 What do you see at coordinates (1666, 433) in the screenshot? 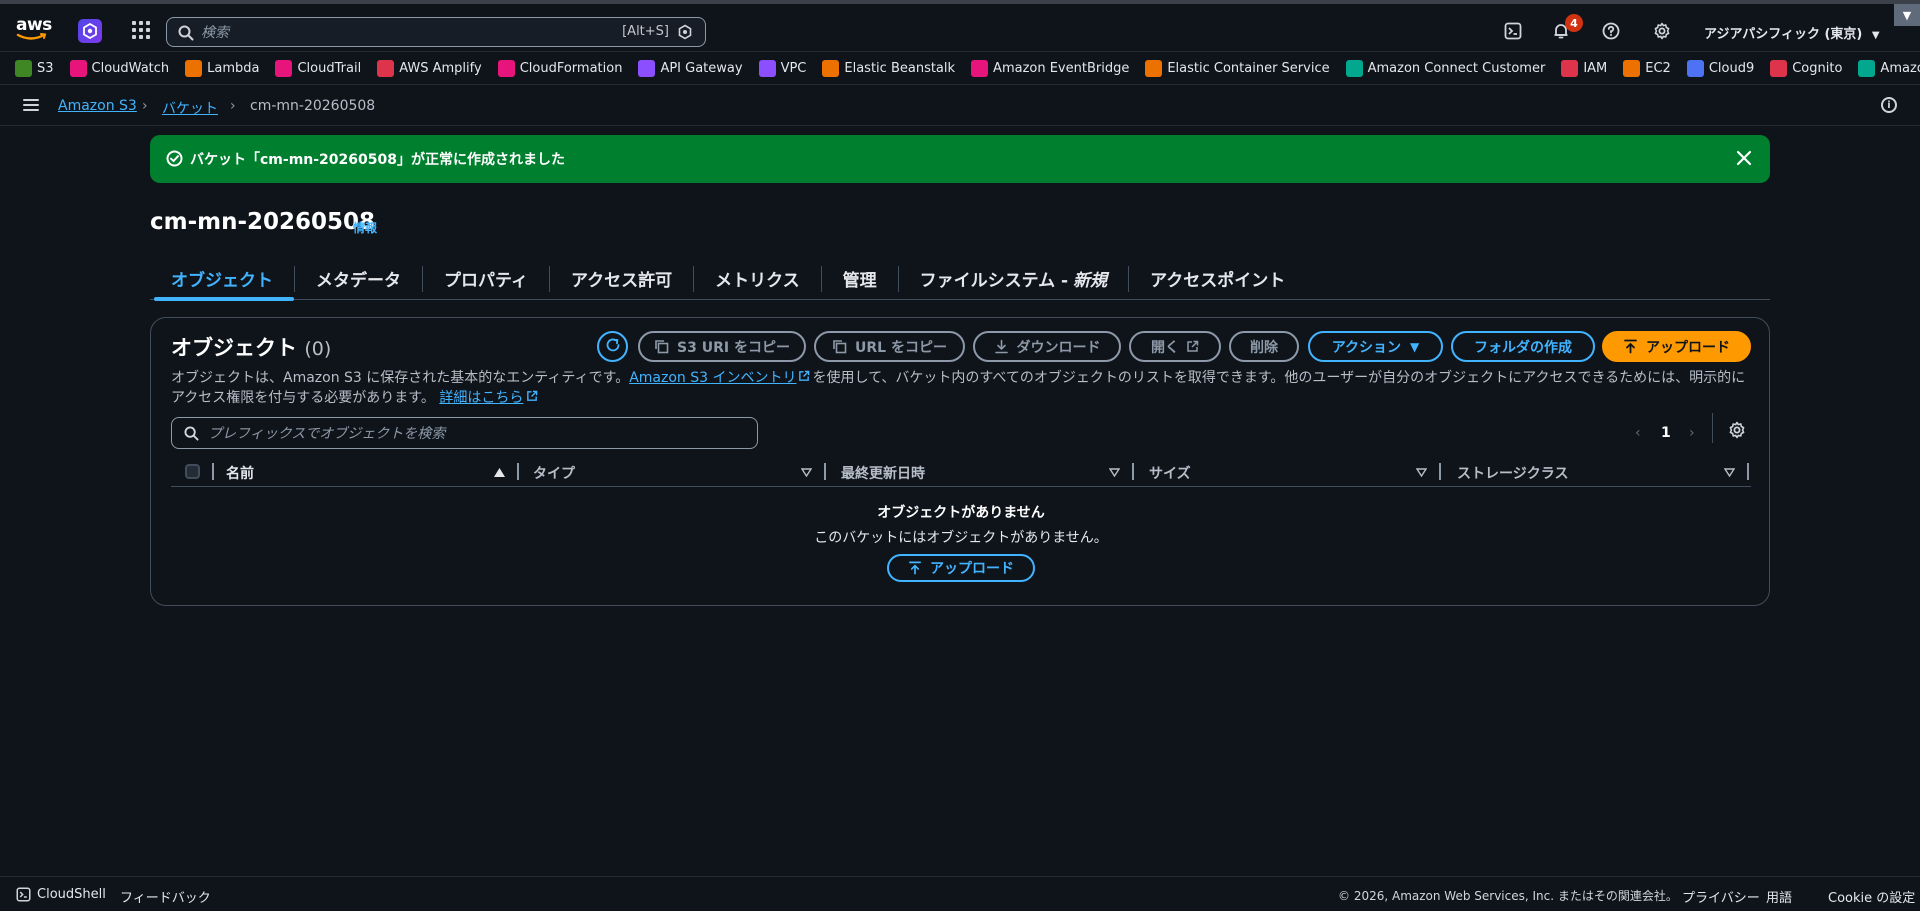
I see `page-number: 1` at bounding box center [1666, 433].